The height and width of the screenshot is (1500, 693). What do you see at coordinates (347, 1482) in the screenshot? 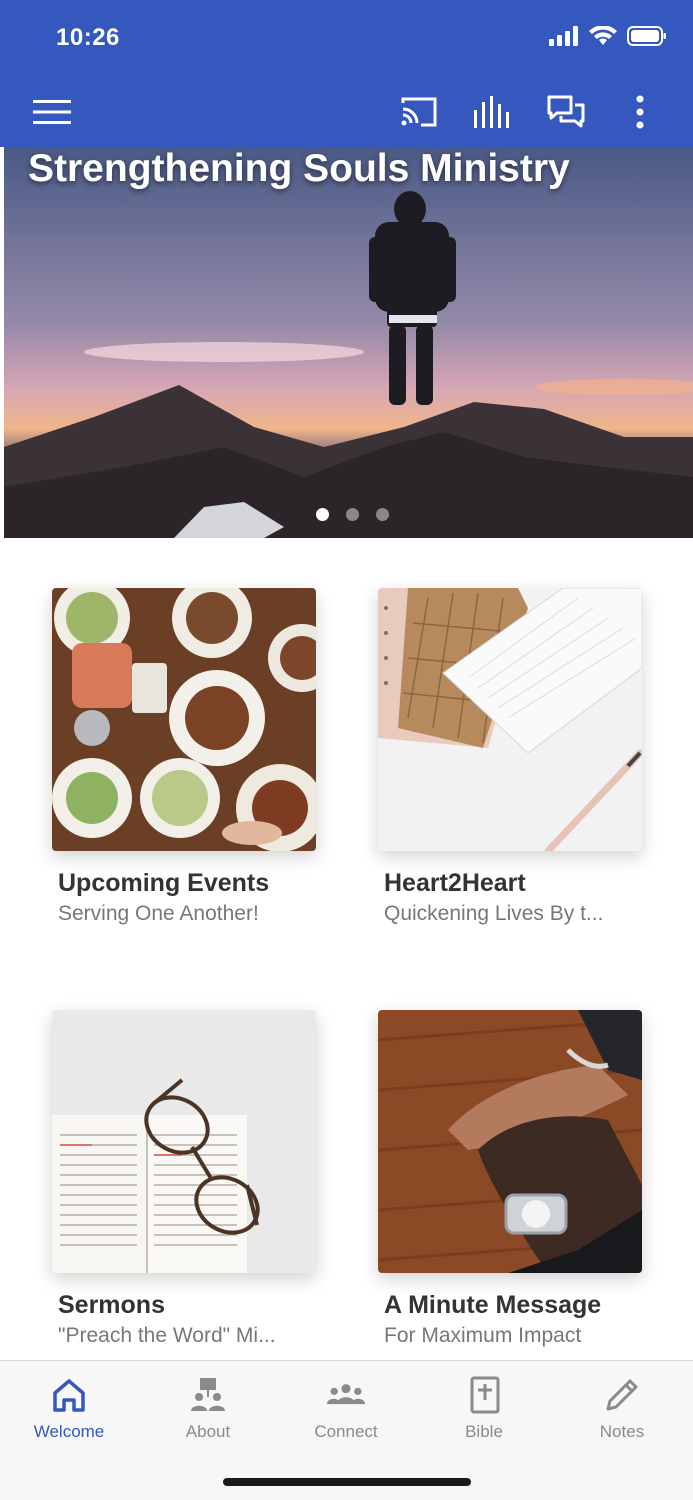
I see `home-indicator` at bounding box center [347, 1482].